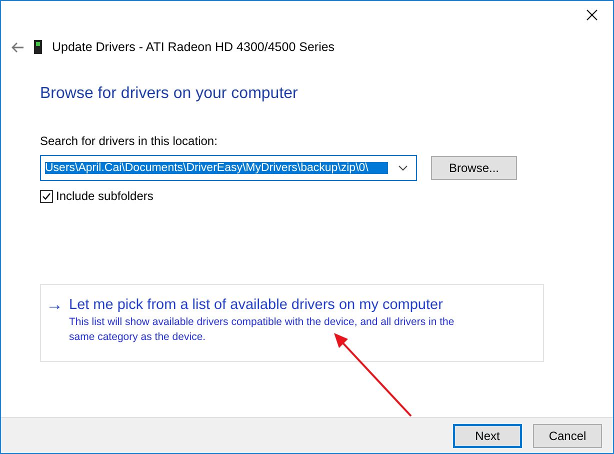 This screenshot has height=454, width=614. I want to click on option-title: Let me pick from a list of available drivers on my computer, so click(274, 305).